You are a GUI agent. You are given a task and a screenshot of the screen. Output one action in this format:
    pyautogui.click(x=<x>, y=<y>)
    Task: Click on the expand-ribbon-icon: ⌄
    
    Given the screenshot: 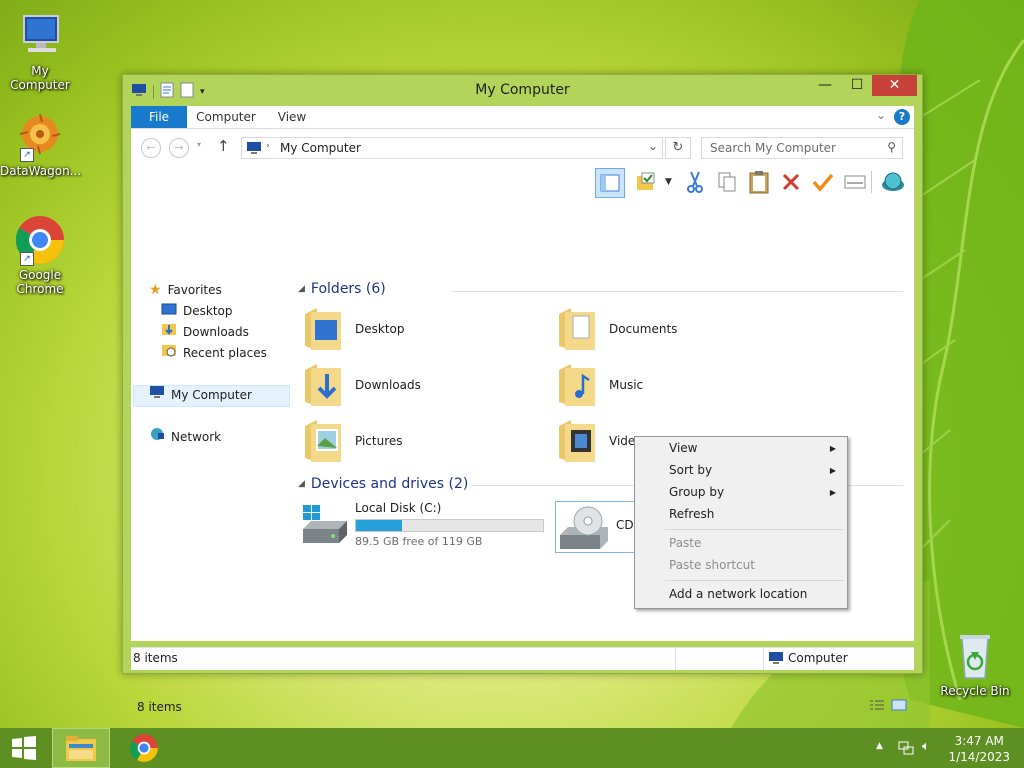 What is the action you would take?
    pyautogui.click(x=881, y=115)
    